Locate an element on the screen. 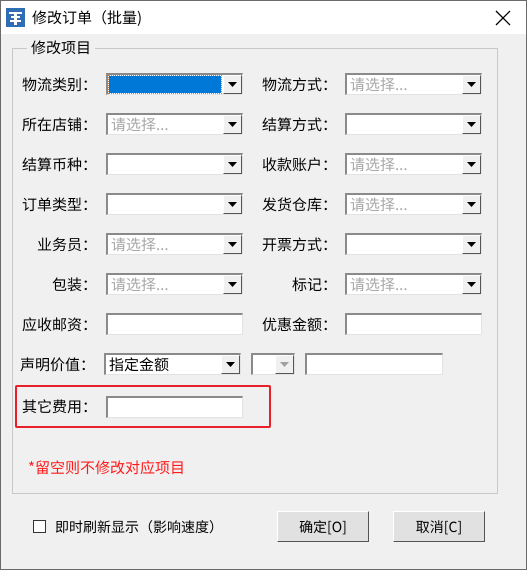 This screenshot has height=570, width=527. field-label: 物流类别： is located at coordinates (59, 84).